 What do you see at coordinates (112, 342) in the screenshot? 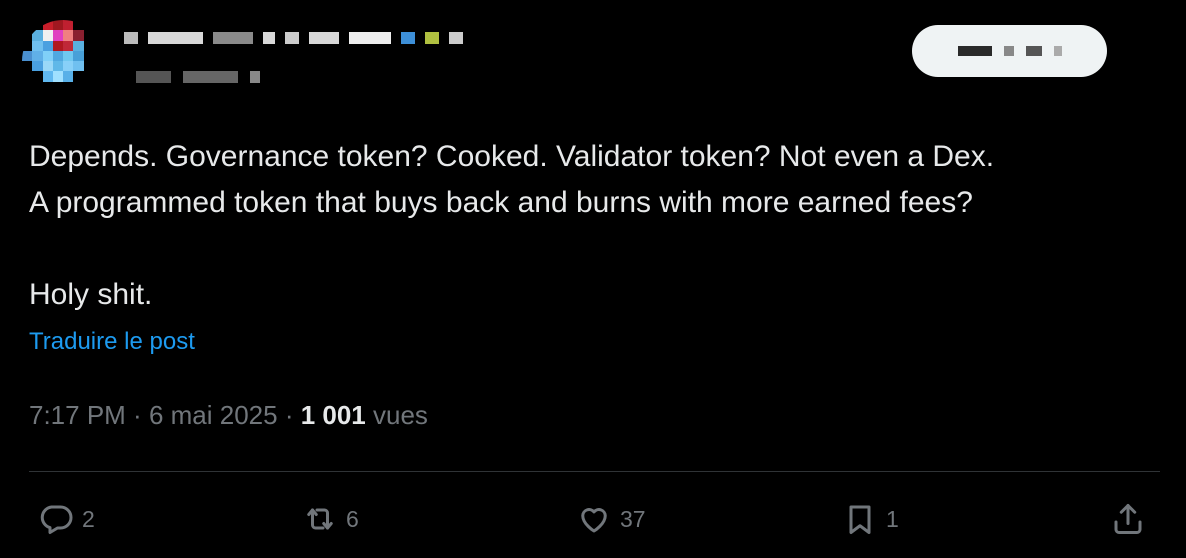
I see `translate-post-link: Traduire le post` at bounding box center [112, 342].